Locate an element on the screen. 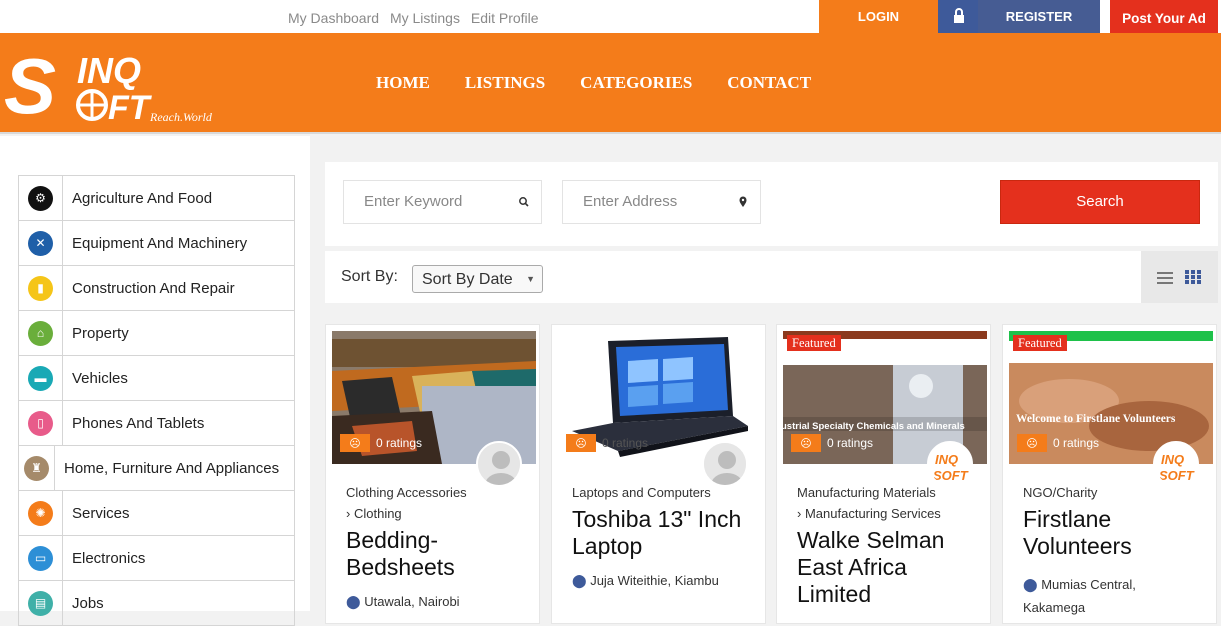 The height and width of the screenshot is (626, 1221). my-listings-link: My Listings is located at coordinates (425, 18).